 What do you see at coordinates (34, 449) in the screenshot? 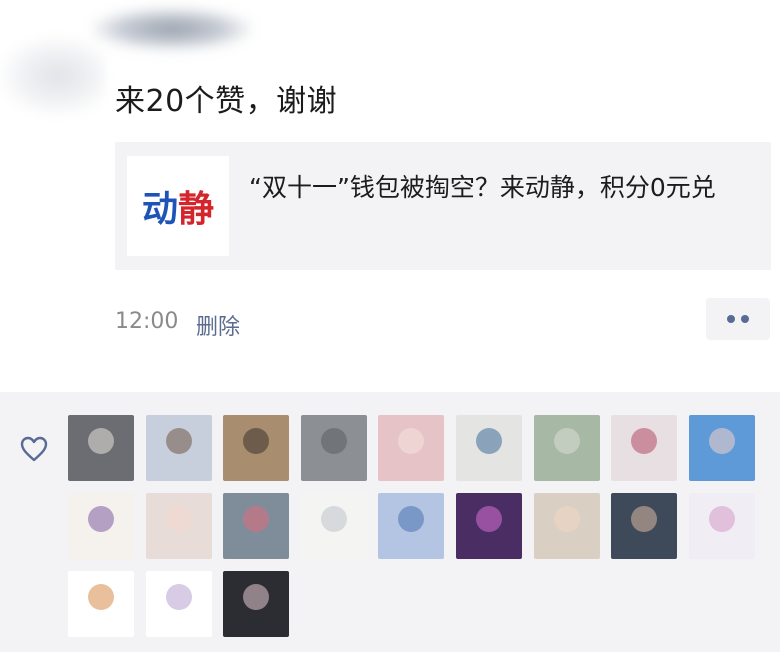
I see `heart-outline-icon` at bounding box center [34, 449].